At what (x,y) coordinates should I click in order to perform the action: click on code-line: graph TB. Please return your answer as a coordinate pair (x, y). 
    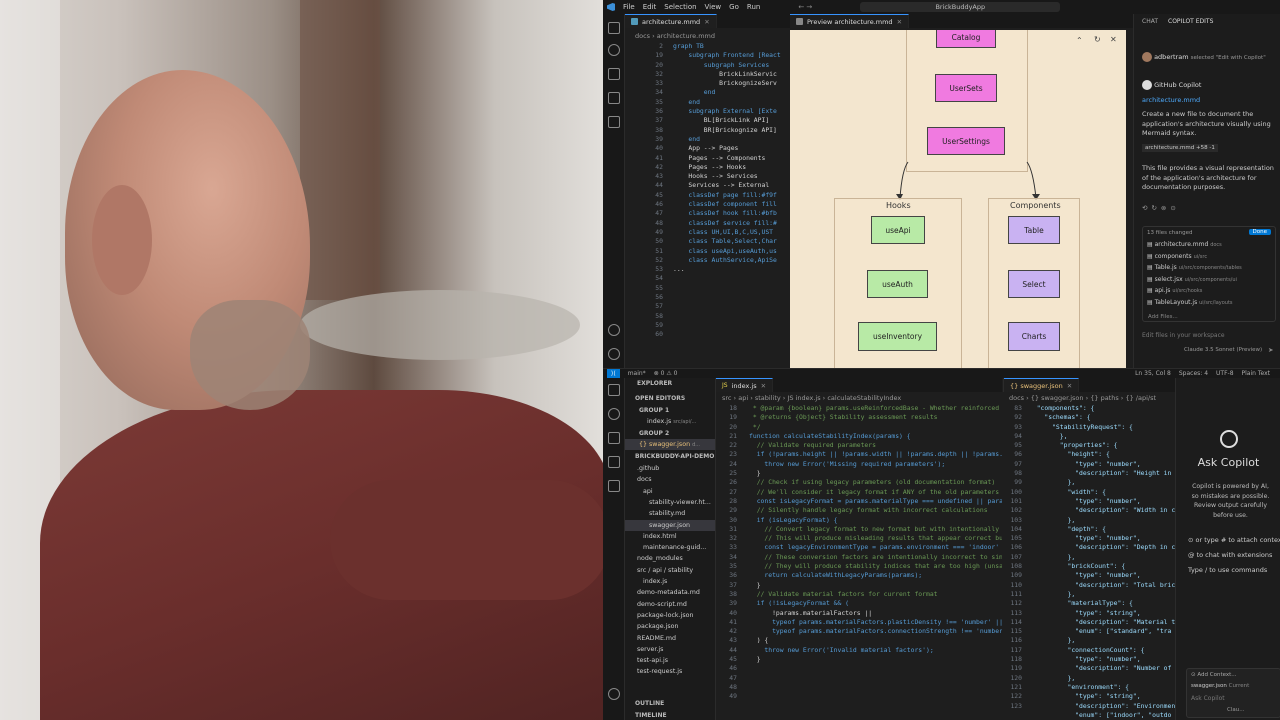
    Looking at the image, I should click on (727, 46).